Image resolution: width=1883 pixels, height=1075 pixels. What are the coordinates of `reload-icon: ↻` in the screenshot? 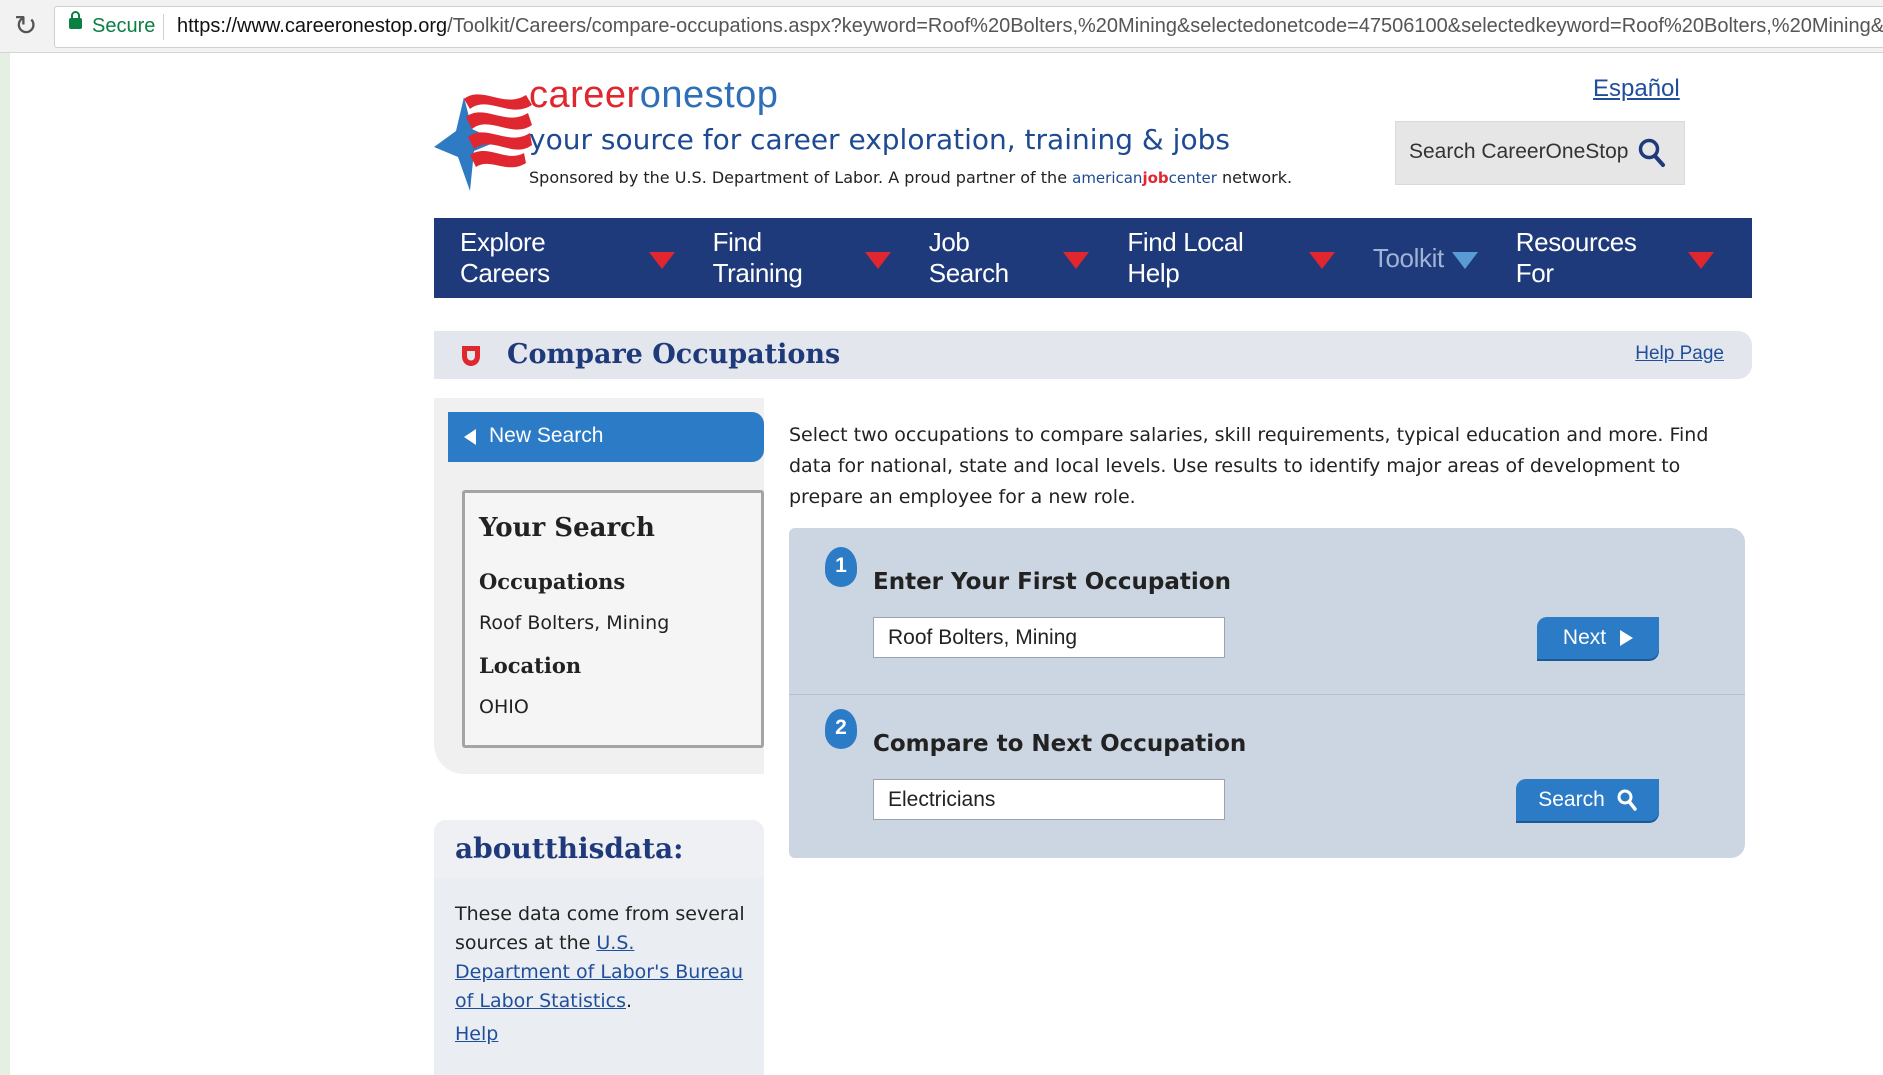 It's located at (25, 26).